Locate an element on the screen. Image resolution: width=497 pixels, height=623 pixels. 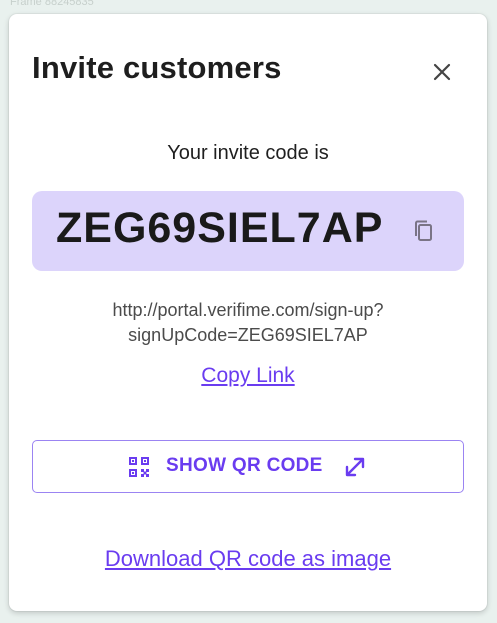
download-qr-link: Download QR code as image is located at coordinates (248, 559).